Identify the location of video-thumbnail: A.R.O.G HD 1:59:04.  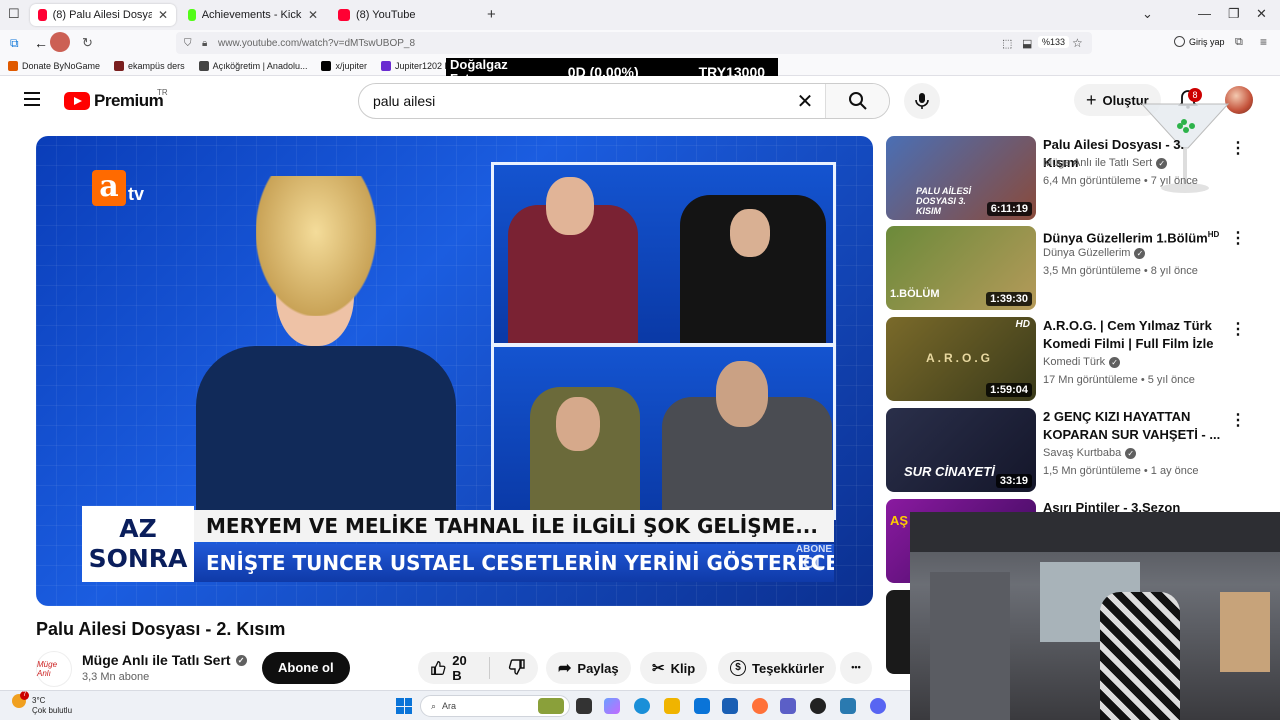
(961, 359).